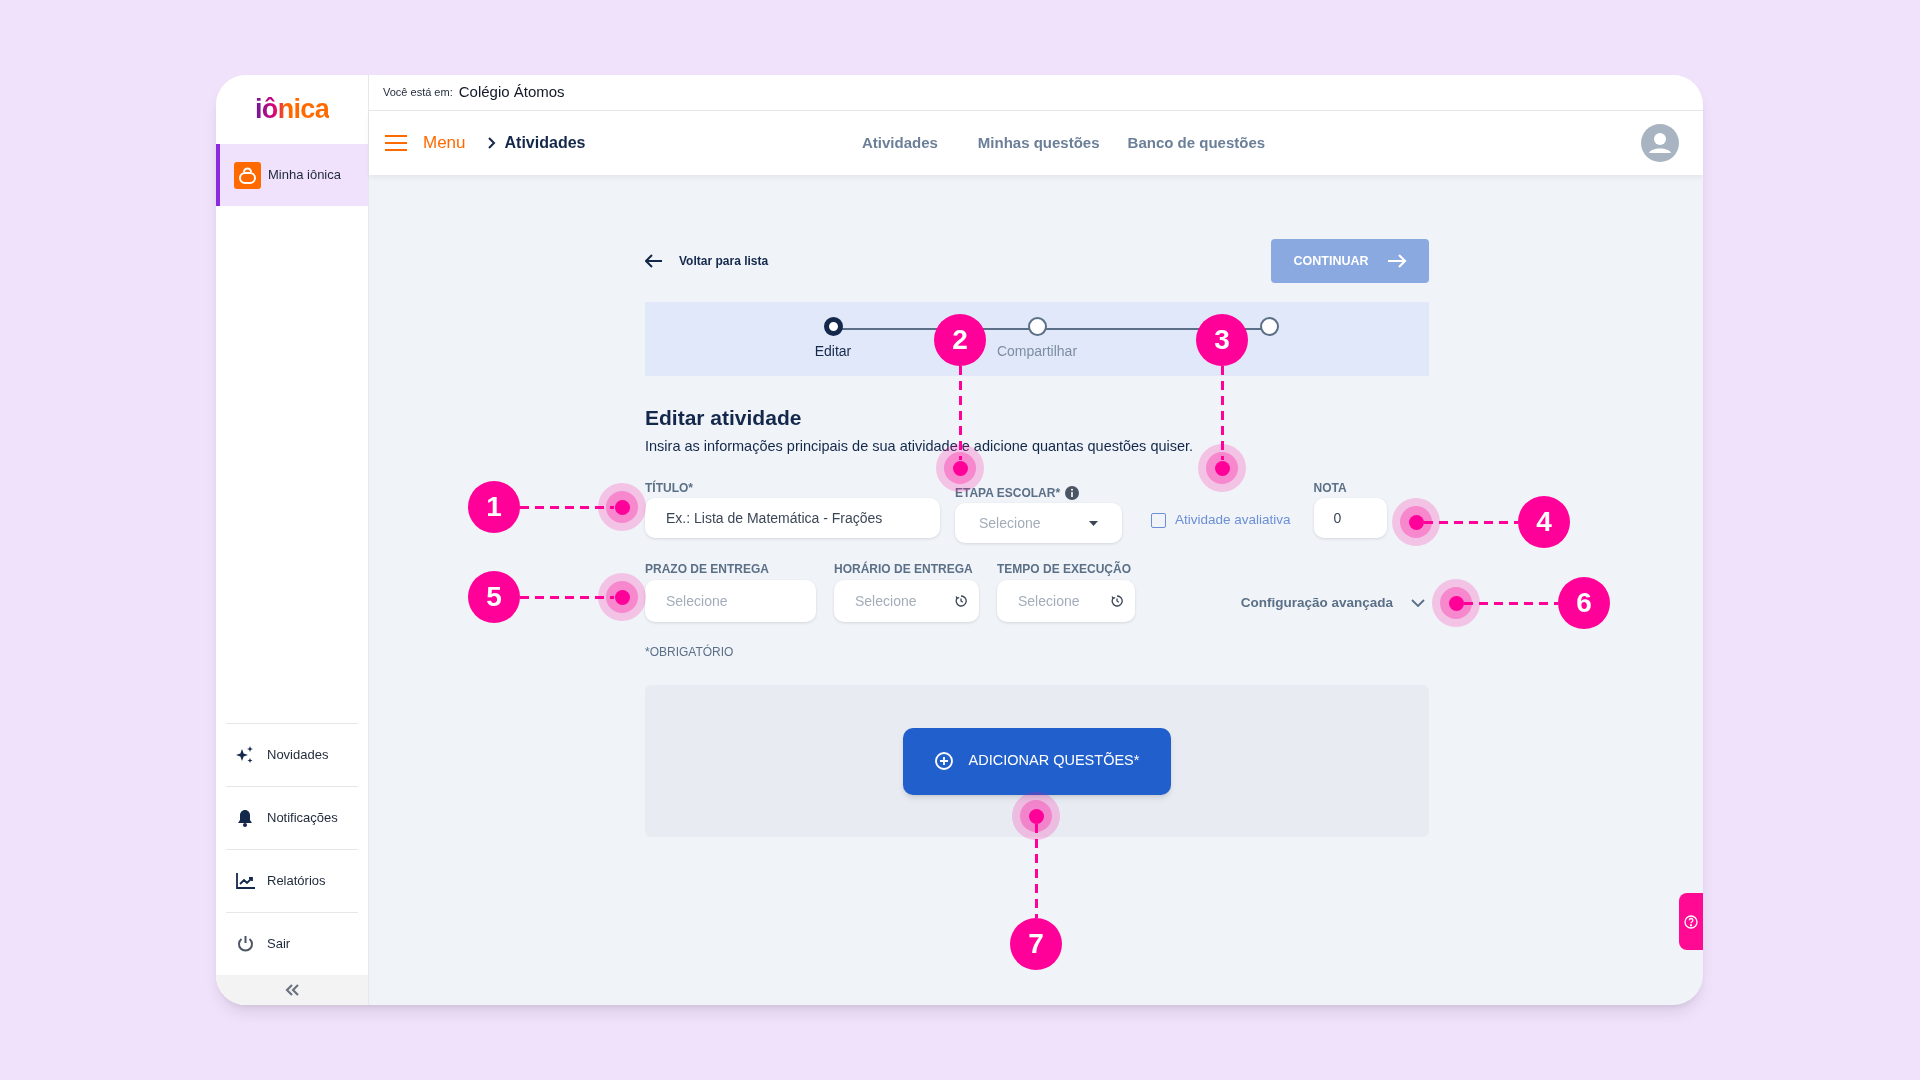 The image size is (1920, 1080). I want to click on school-name: Colégio Átomos, so click(511, 92).